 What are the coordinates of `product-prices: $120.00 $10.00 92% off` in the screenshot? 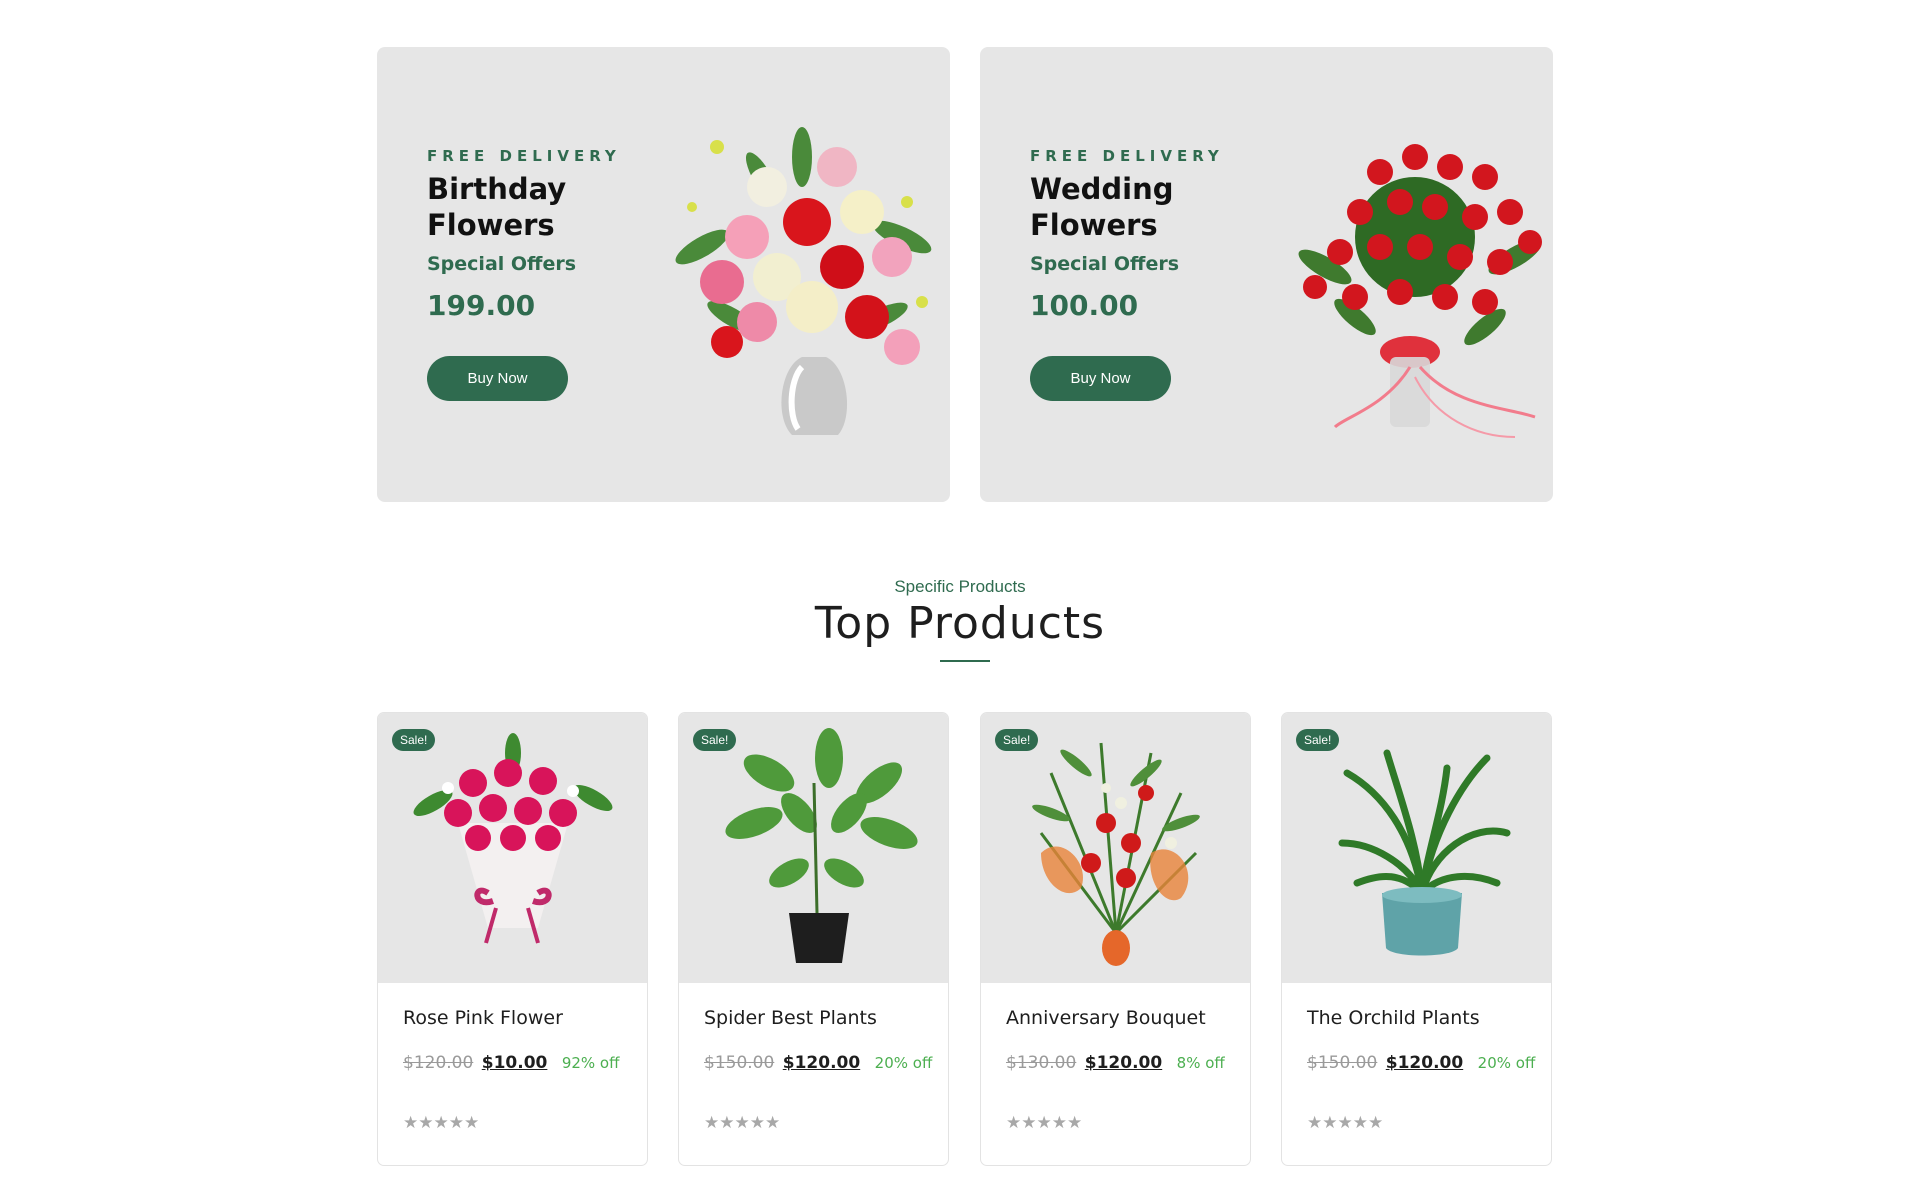 It's located at (518, 1063).